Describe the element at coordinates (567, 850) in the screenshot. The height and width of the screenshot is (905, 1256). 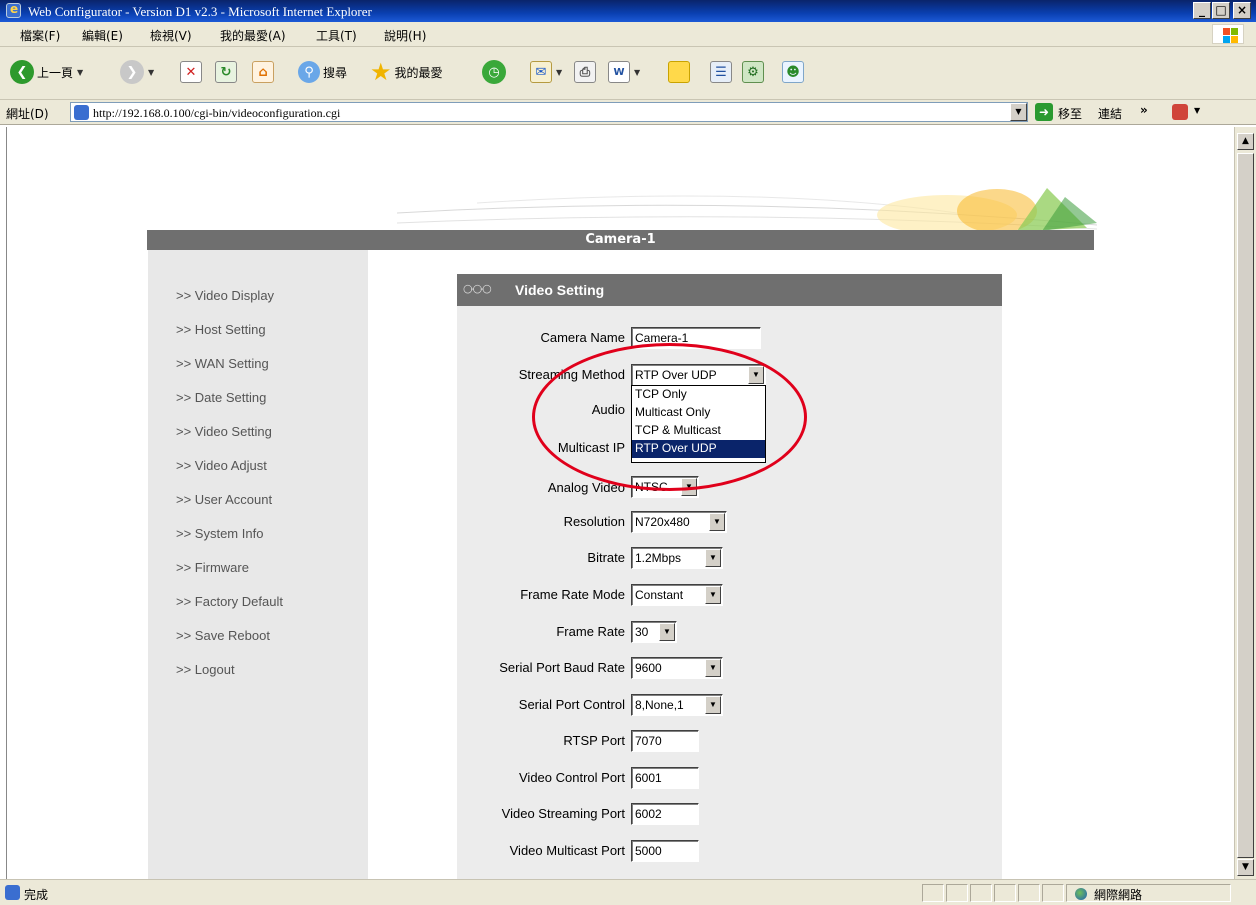
I see `video-multicast-port-label: Video Multicast Port` at that location.